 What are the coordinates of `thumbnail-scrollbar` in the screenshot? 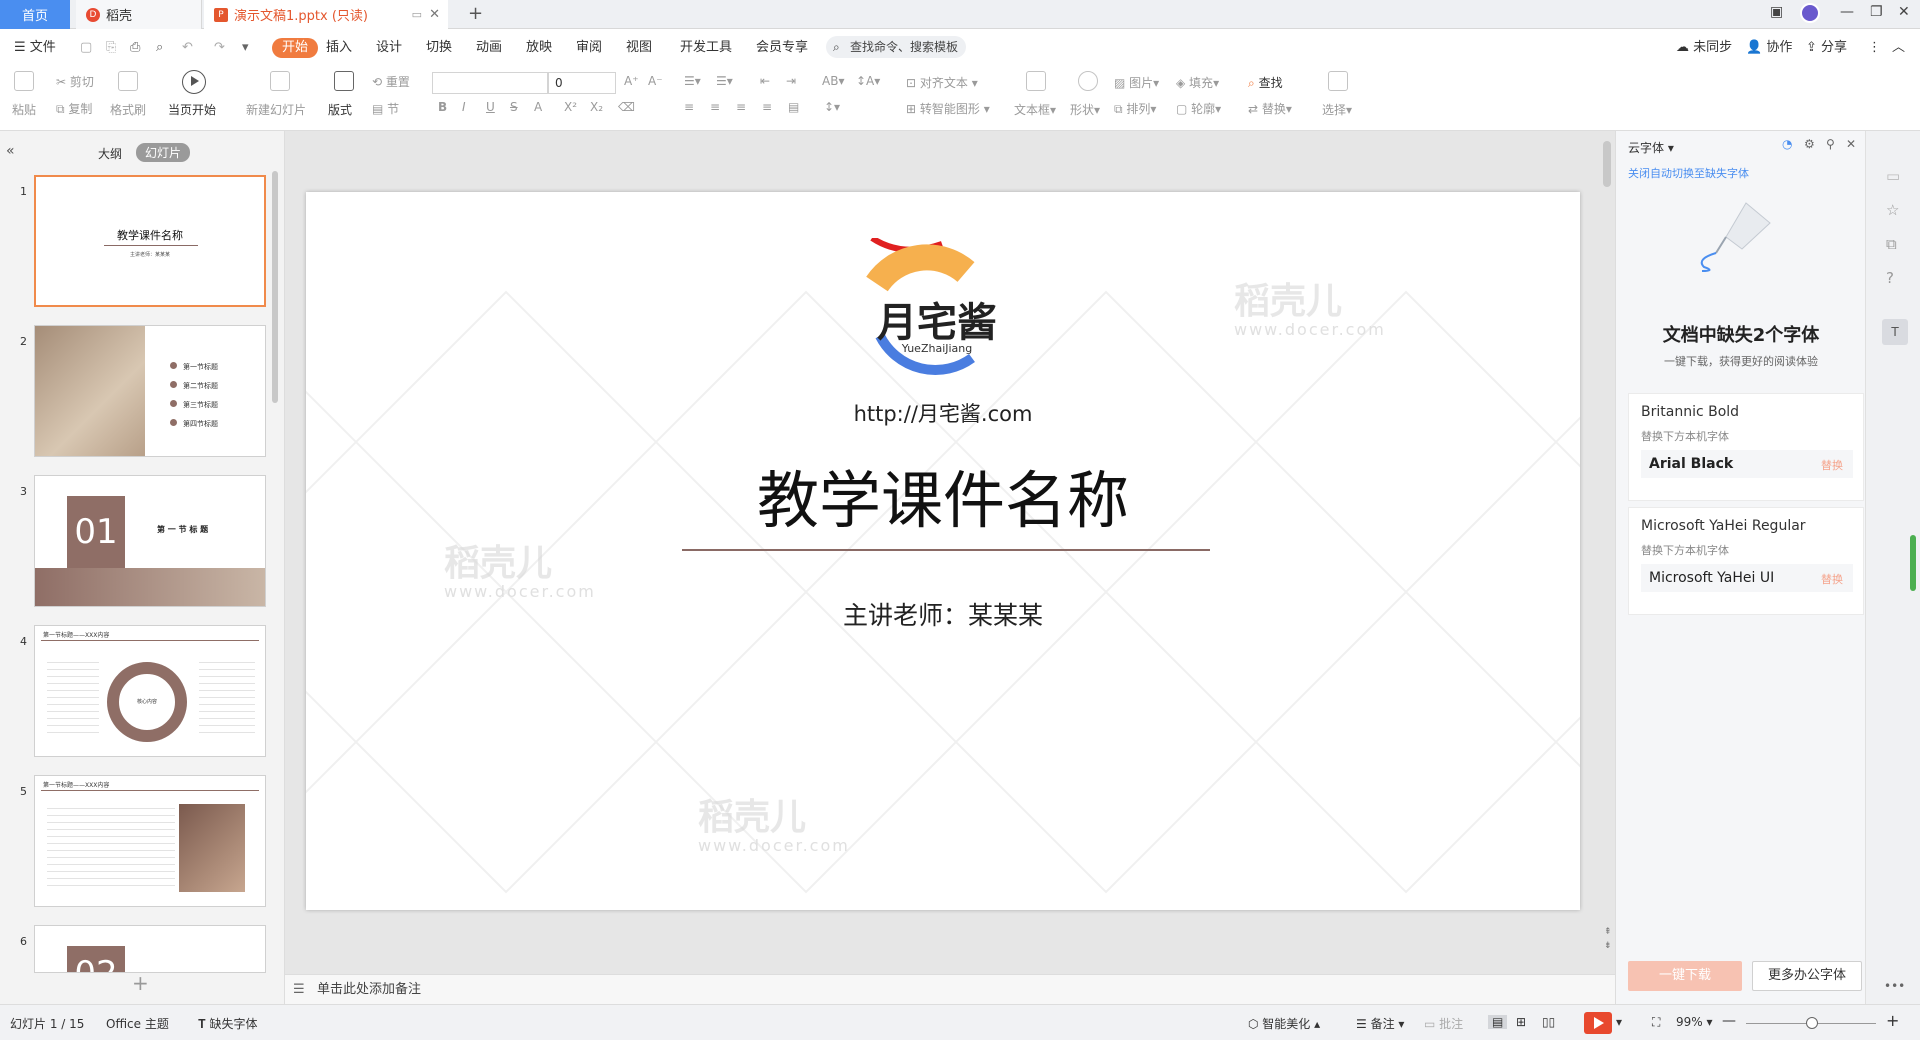 It's located at (275, 287).